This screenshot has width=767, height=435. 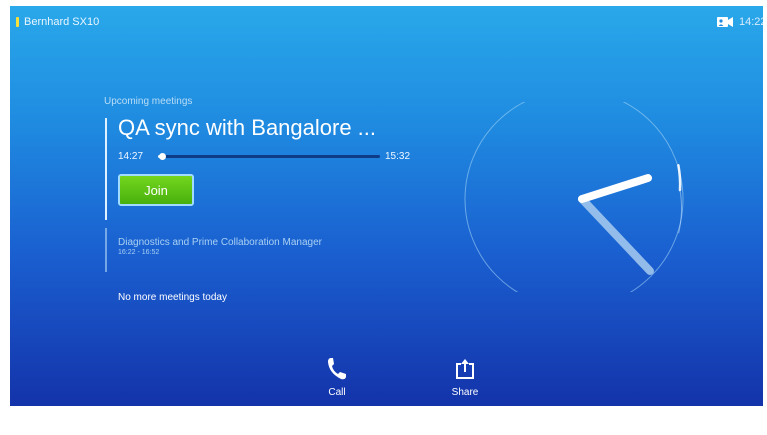 I want to click on no-more-meetings-label: No more meetings today, so click(x=172, y=297).